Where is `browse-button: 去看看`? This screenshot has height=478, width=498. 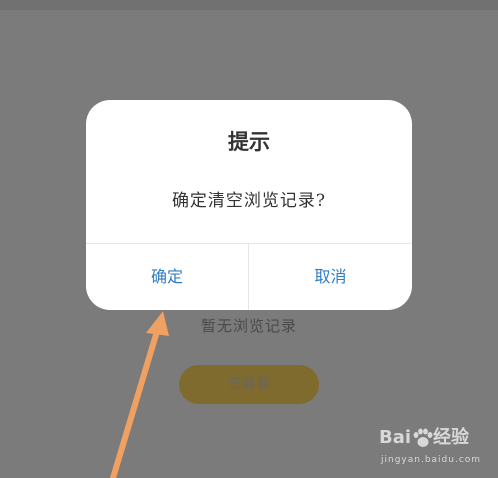 browse-button: 去看看 is located at coordinates (249, 384).